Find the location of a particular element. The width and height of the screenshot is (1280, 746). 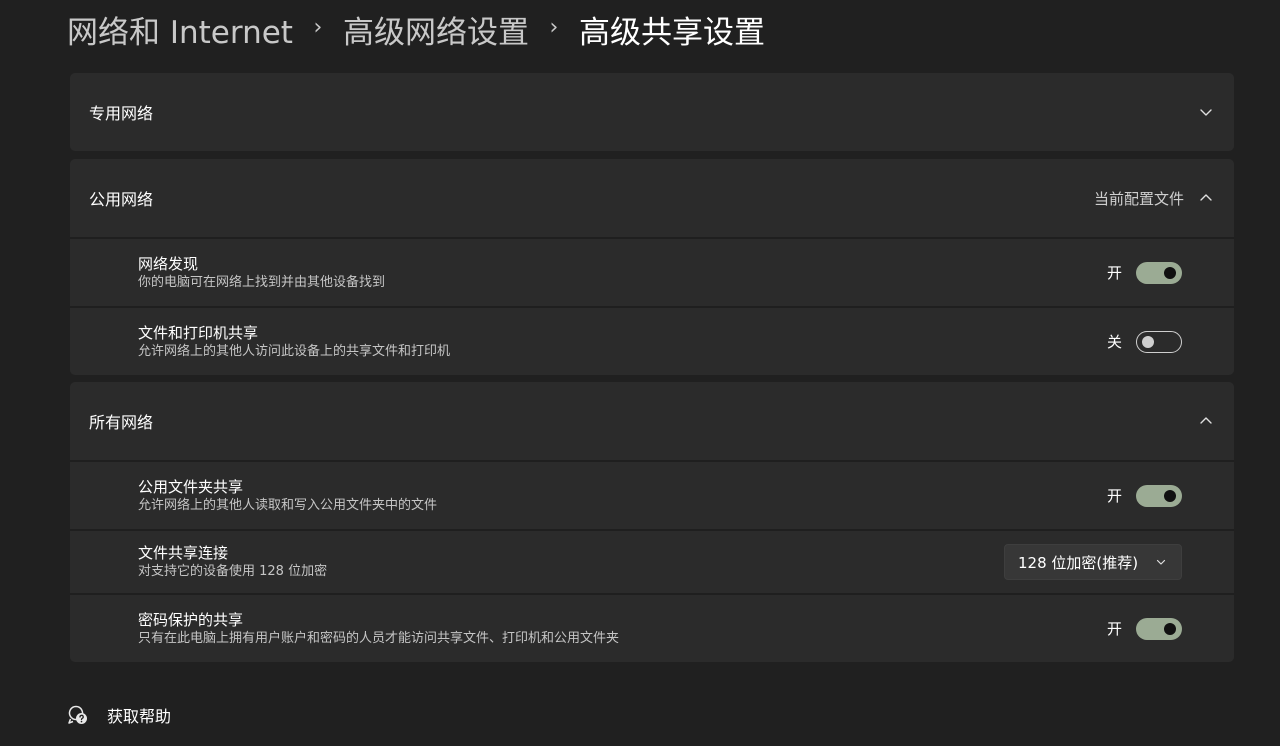

password-protected-sharing-control: 开 is located at coordinates (1144, 628).